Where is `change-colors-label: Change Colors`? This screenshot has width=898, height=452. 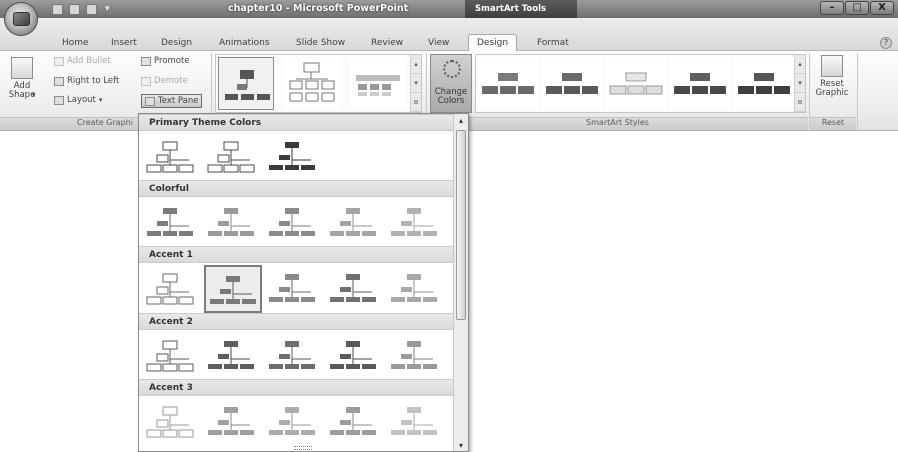
change-colors-label: Change Colors is located at coordinates (451, 96).